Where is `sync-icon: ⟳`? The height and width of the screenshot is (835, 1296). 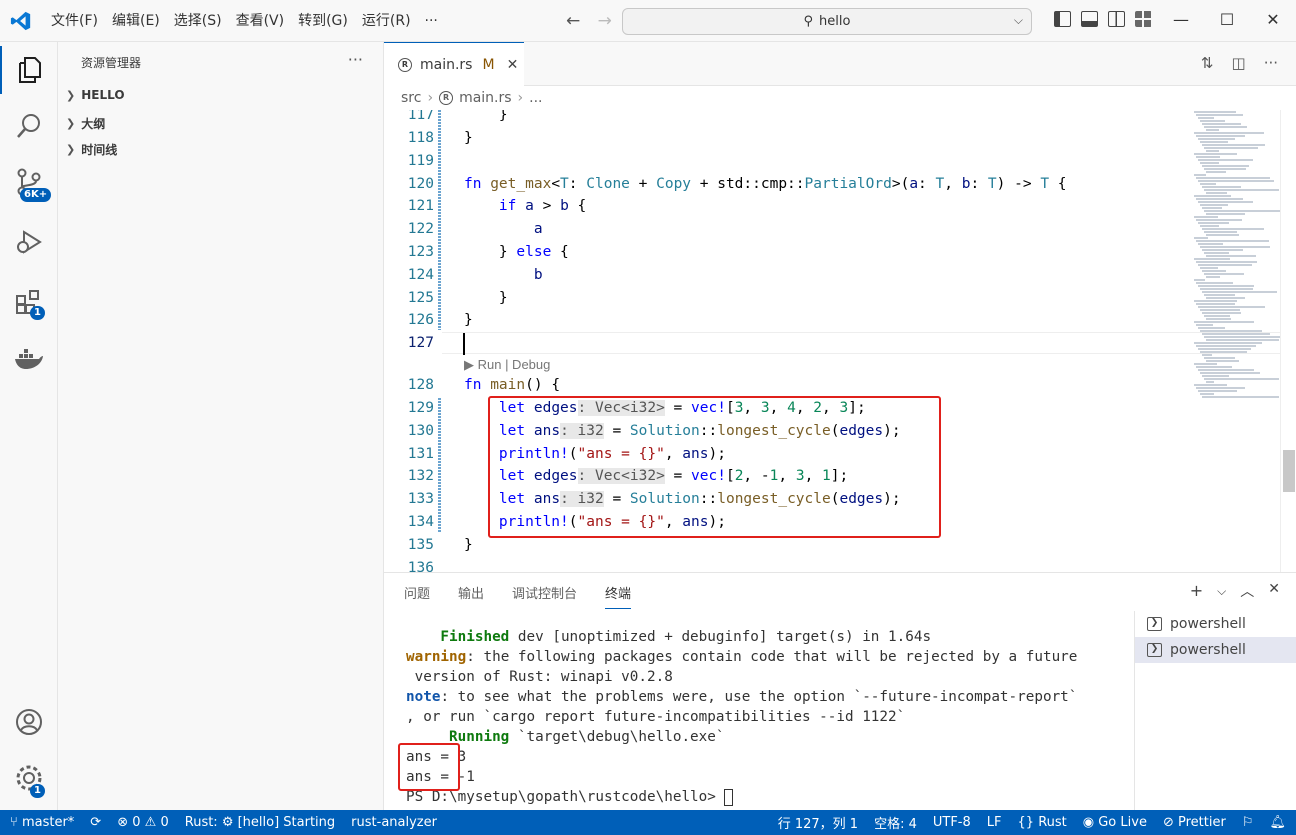
sync-icon: ⟳ is located at coordinates (95, 822).